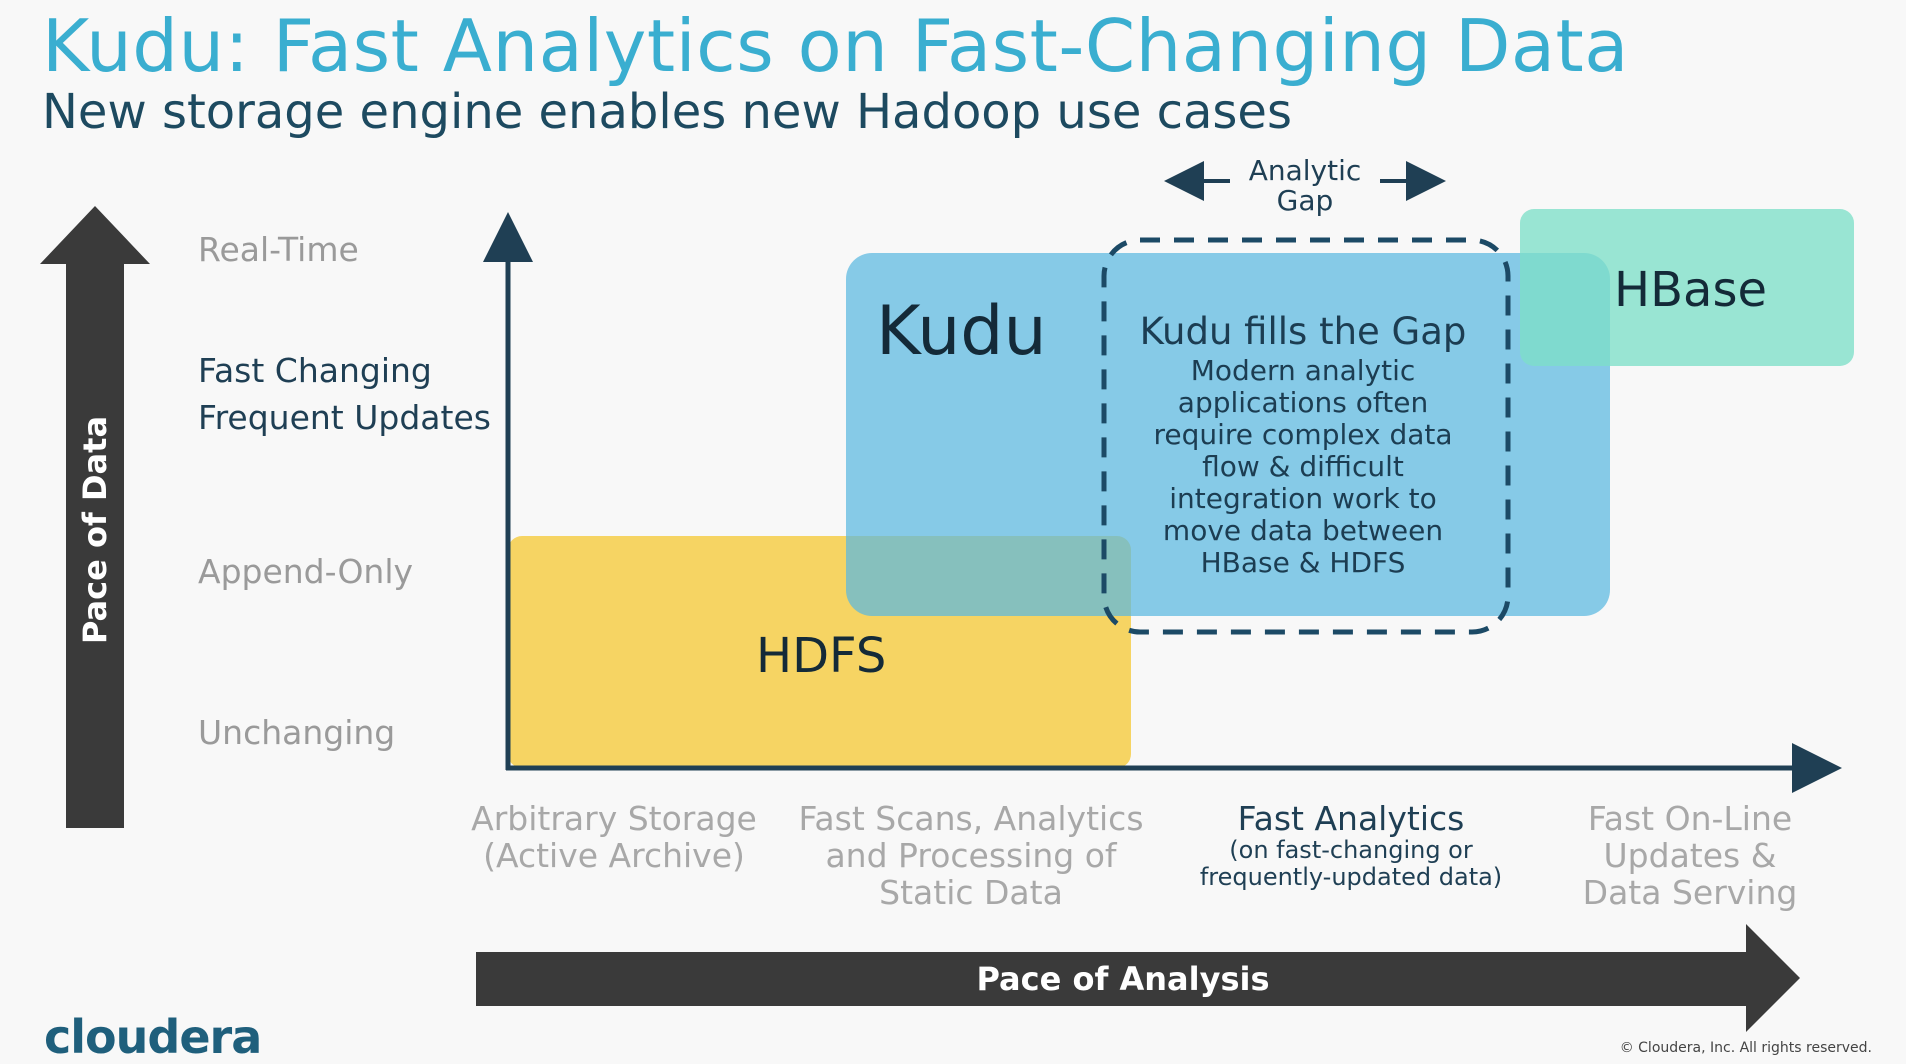  What do you see at coordinates (153, 1037) in the screenshot?
I see `cloudera-logo: cloudera` at bounding box center [153, 1037].